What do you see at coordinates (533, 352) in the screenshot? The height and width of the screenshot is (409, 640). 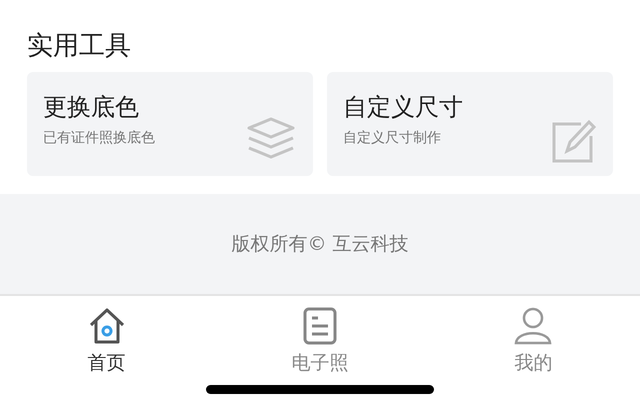 I see `tab: 我的` at bounding box center [533, 352].